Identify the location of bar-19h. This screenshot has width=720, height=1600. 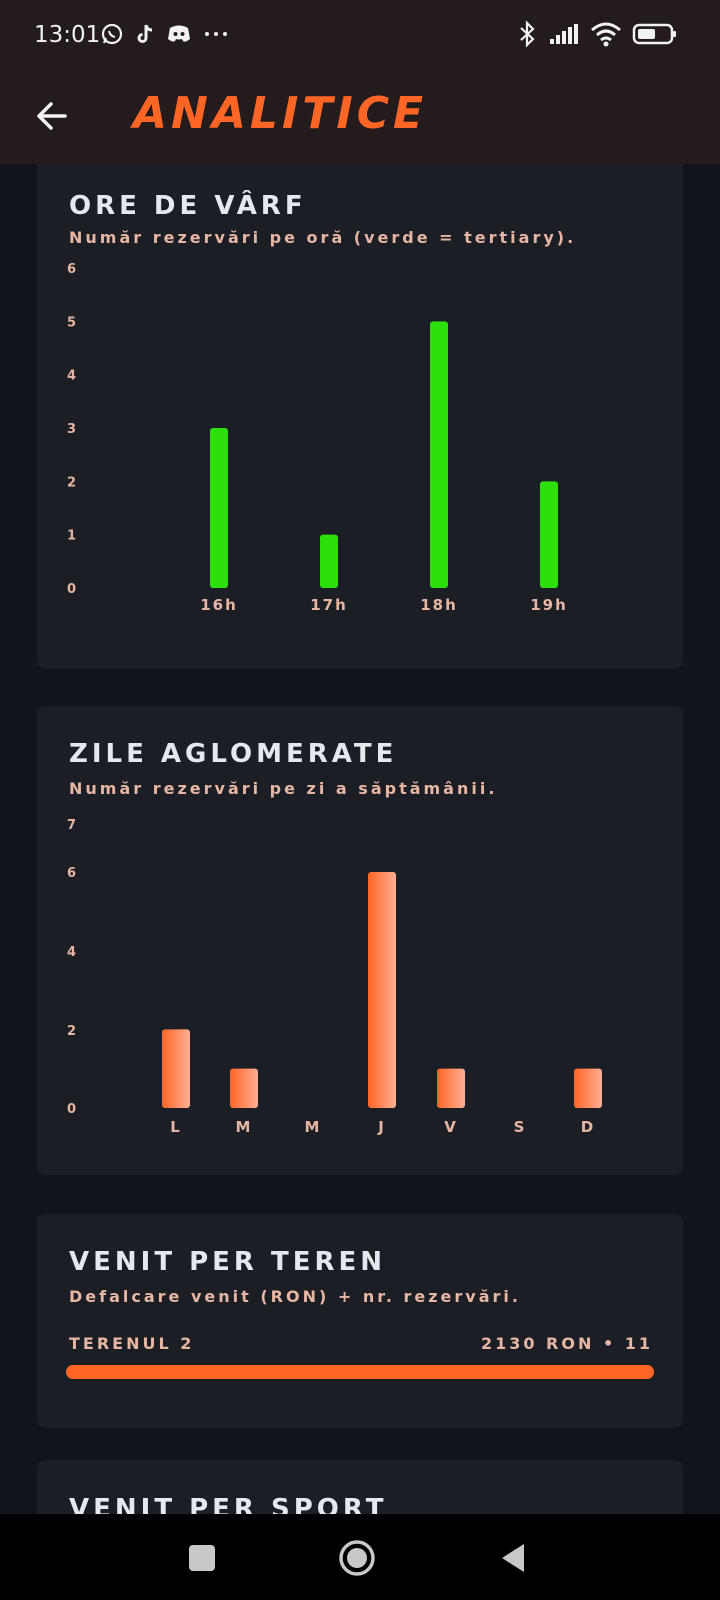
(549, 534).